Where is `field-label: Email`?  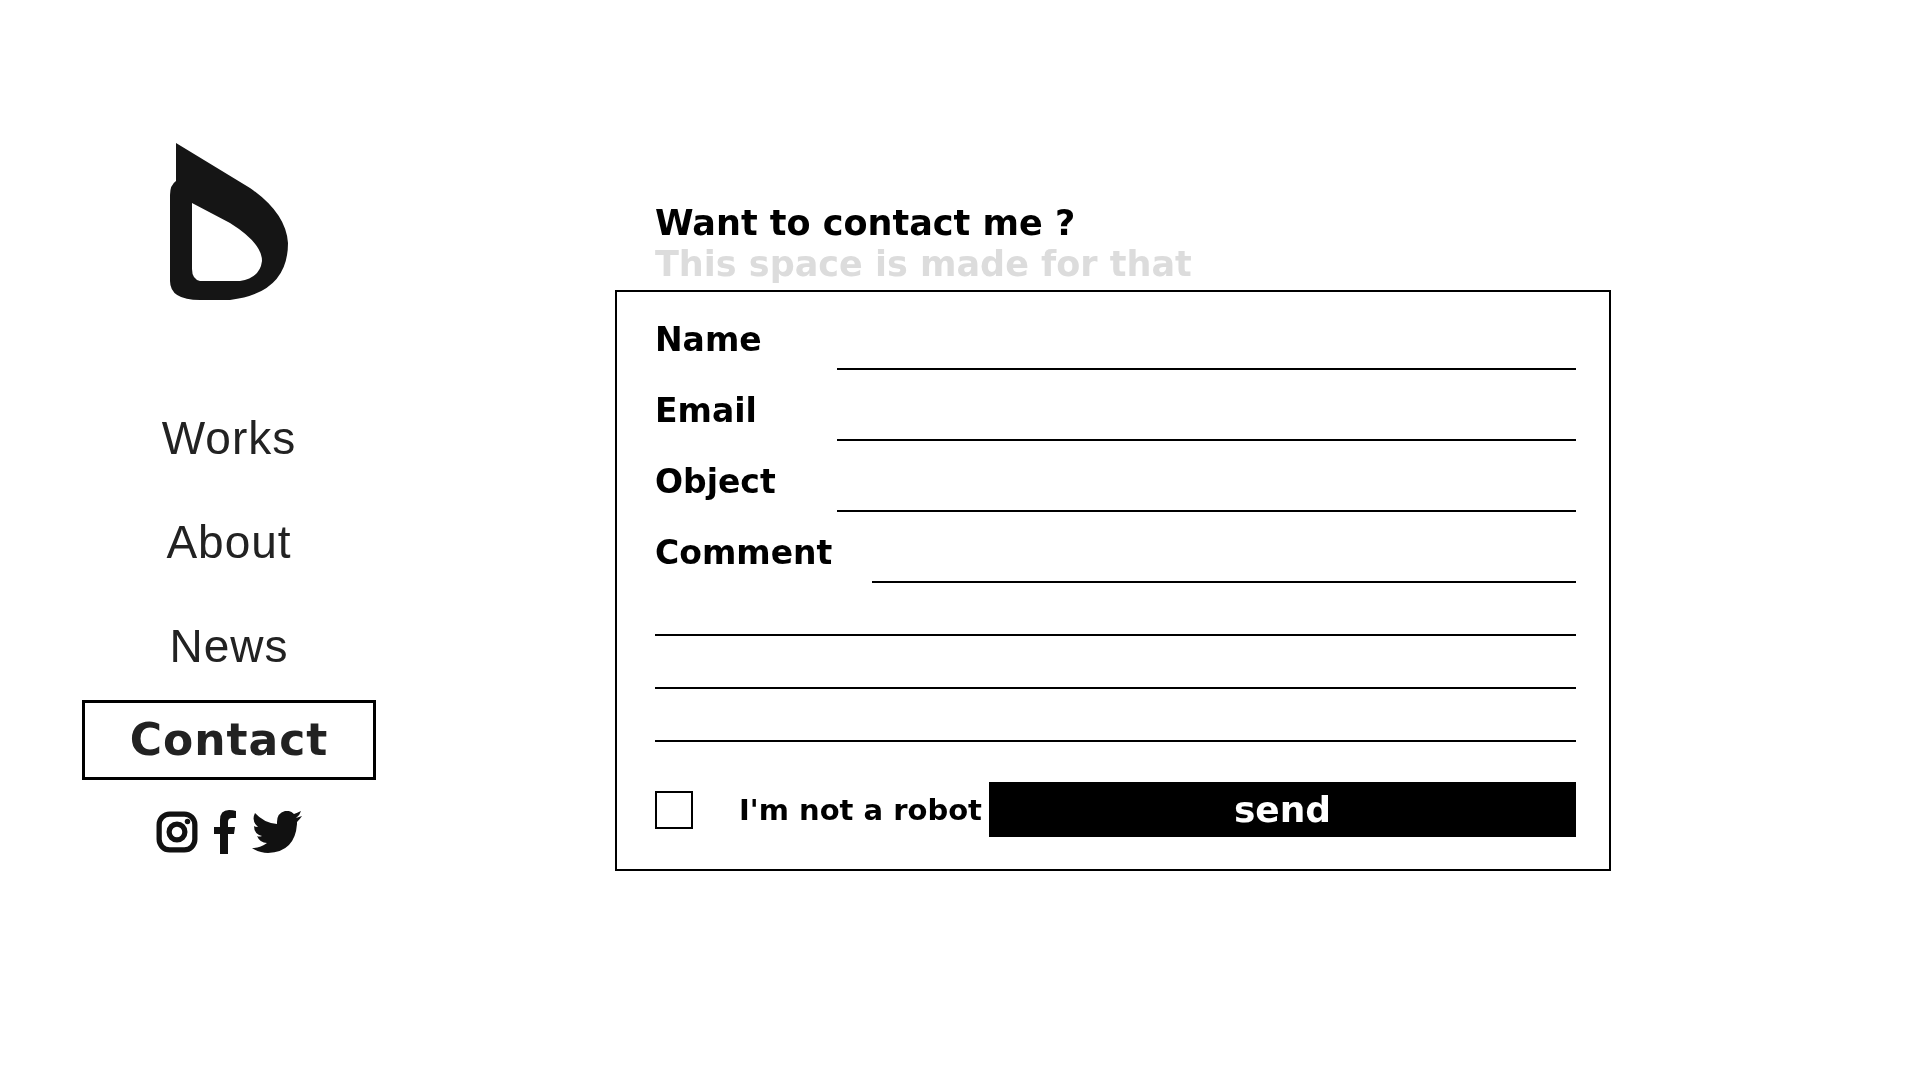
field-label: Email is located at coordinates (706, 411).